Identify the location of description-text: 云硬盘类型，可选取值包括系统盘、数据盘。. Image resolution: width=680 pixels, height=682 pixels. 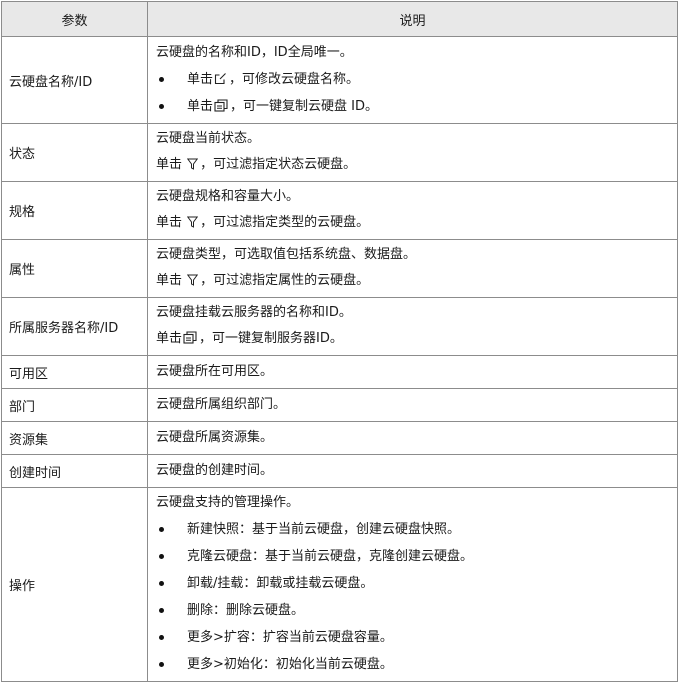
(286, 254).